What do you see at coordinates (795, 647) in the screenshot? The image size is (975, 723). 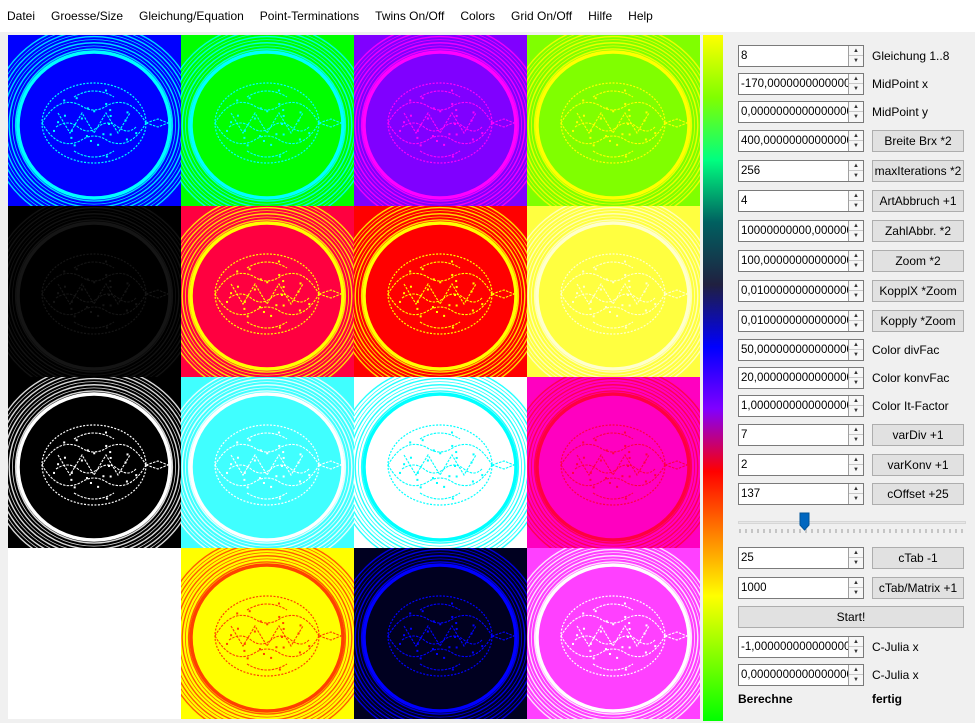 I see `spinbox-value: -1,0000000000000000` at bounding box center [795, 647].